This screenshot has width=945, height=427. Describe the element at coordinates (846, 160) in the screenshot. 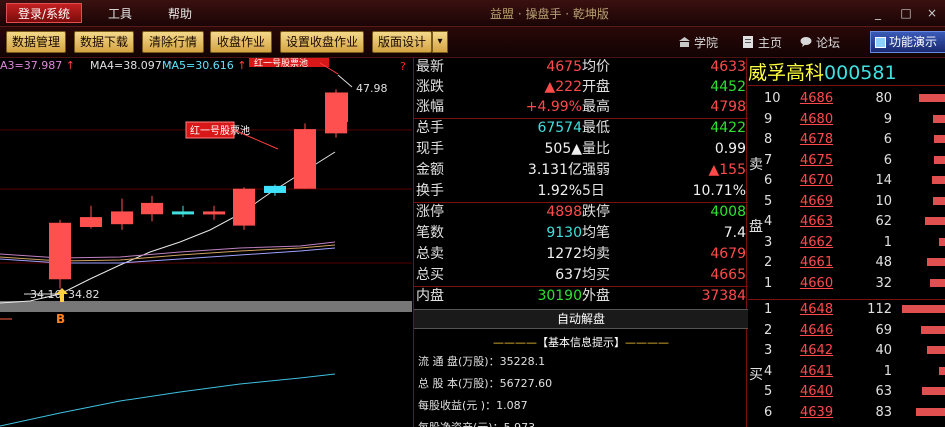

I see `ask-row: 7 4675 6` at that location.